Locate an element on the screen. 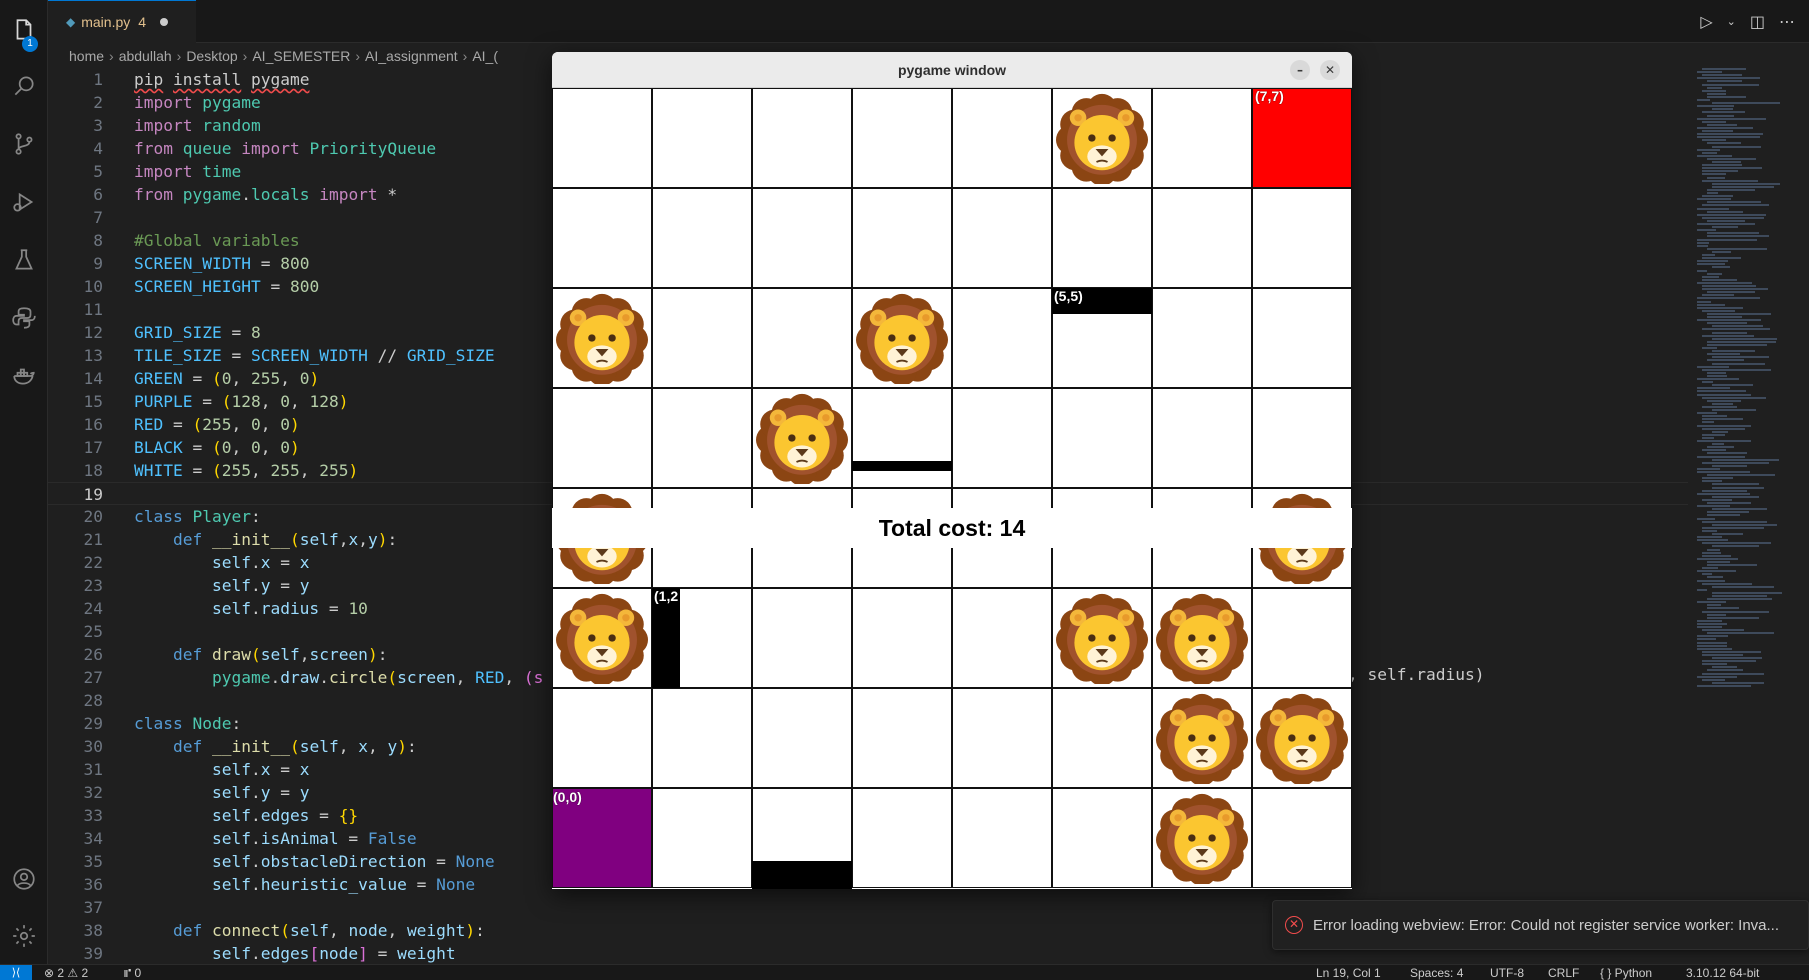  search-icon is located at coordinates (24, 86).